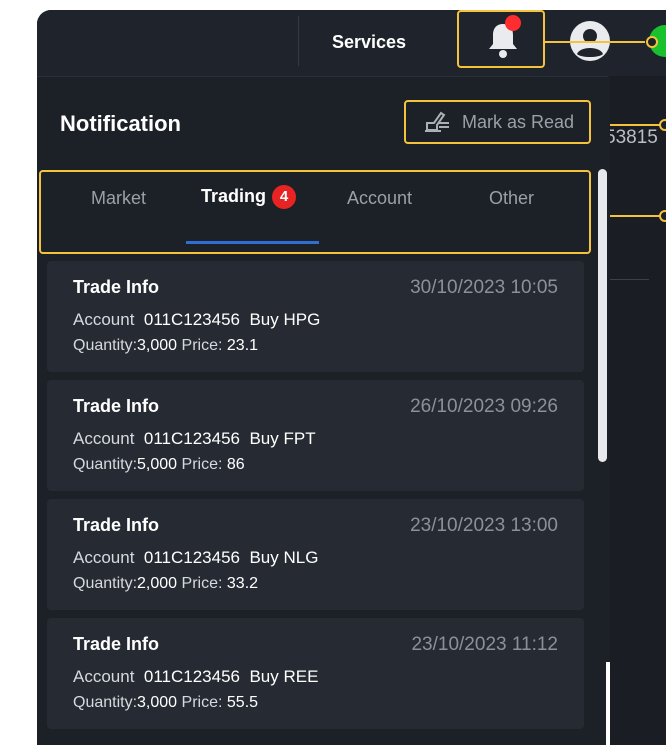  I want to click on tab-trading: Trading 4, so click(249, 197).